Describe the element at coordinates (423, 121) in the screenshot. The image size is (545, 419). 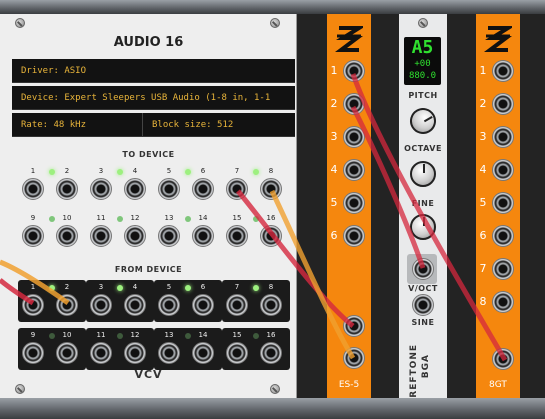
I see `pitch-knob` at that location.